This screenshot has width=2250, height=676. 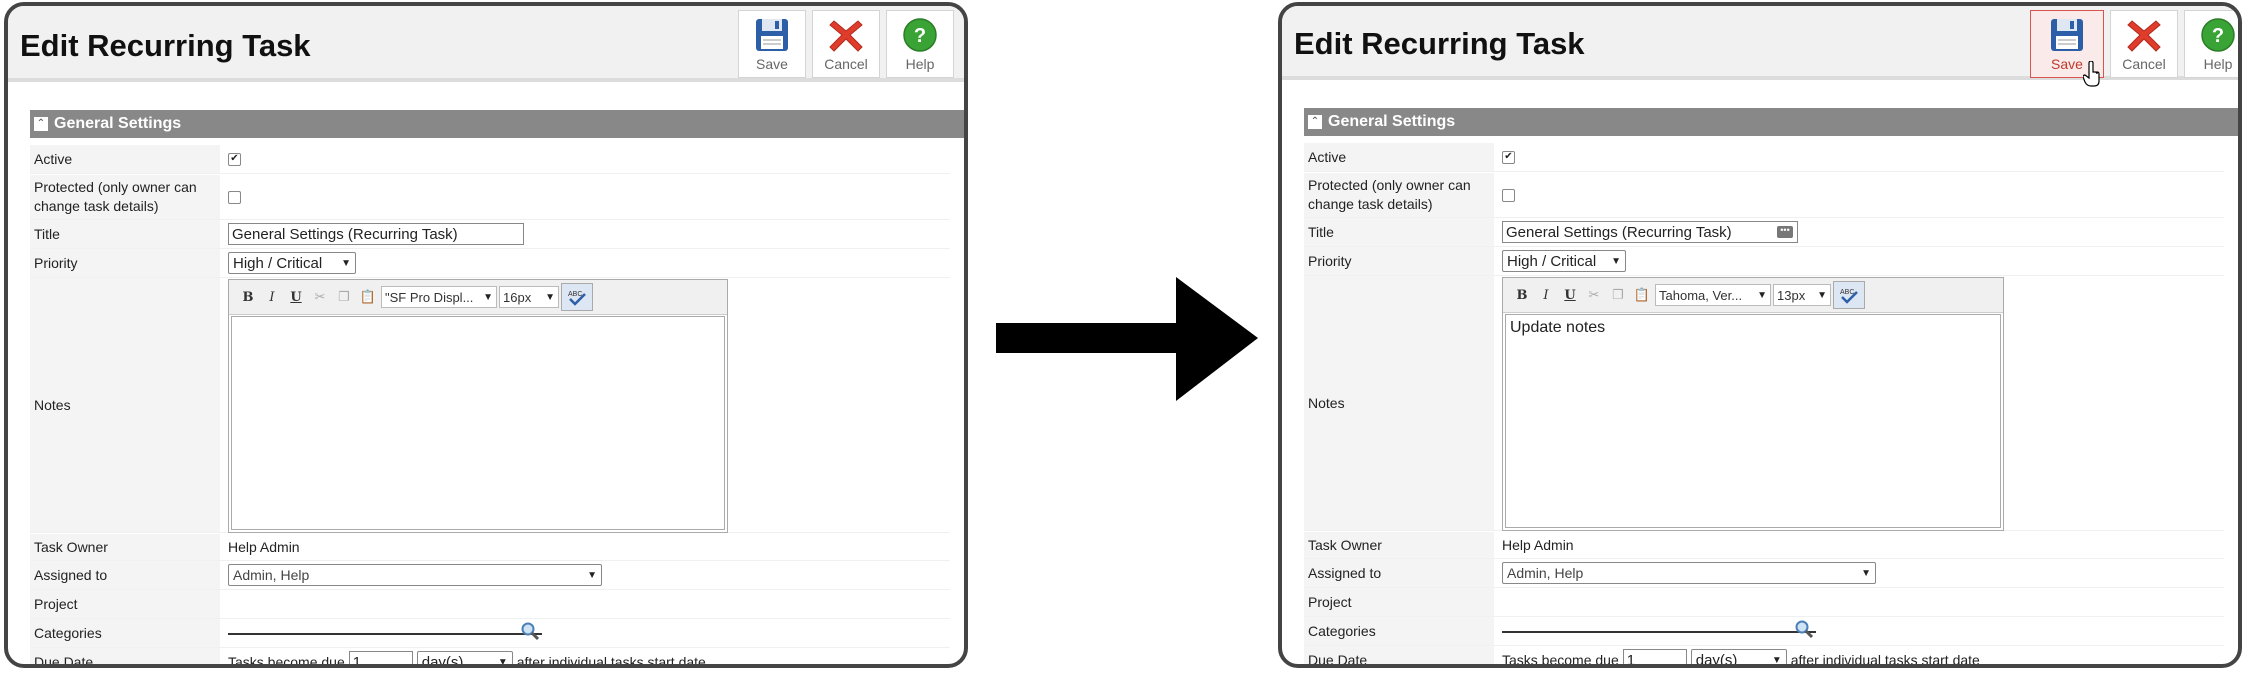 I want to click on title-input: General Settings (Recurring Task) •••, so click(x=1650, y=232).